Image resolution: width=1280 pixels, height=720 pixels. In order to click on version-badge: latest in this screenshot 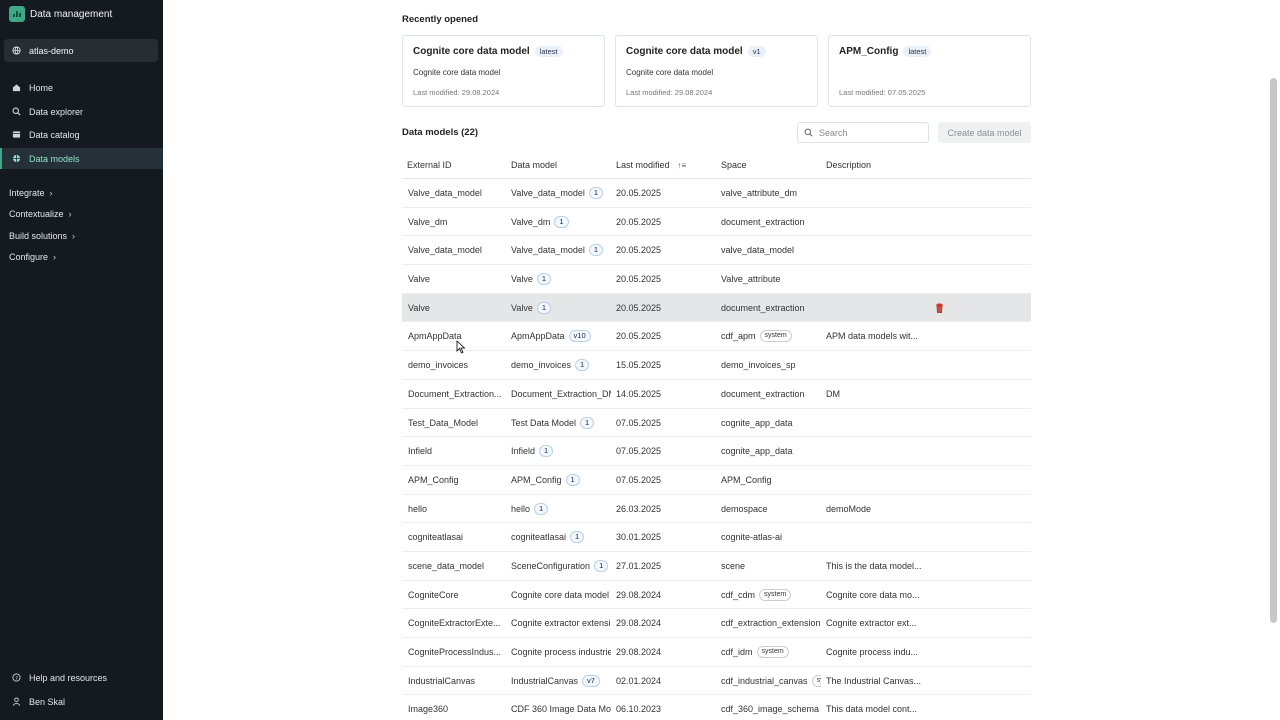, I will do `click(917, 51)`.